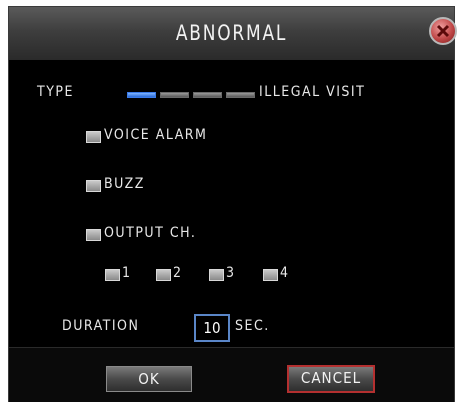 This screenshot has height=406, width=459. I want to click on close-button, so click(443, 31).